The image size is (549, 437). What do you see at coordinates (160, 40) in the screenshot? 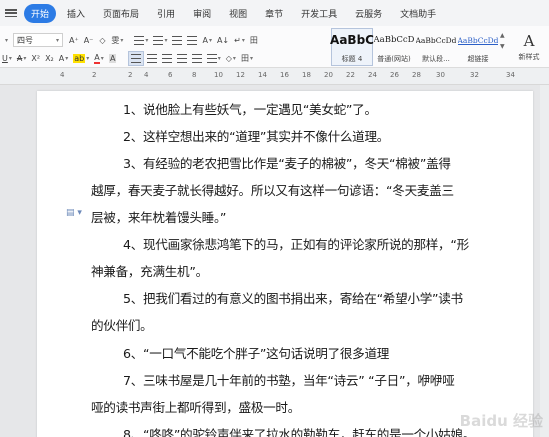
I see `numbering-button: ▾` at bounding box center [160, 40].